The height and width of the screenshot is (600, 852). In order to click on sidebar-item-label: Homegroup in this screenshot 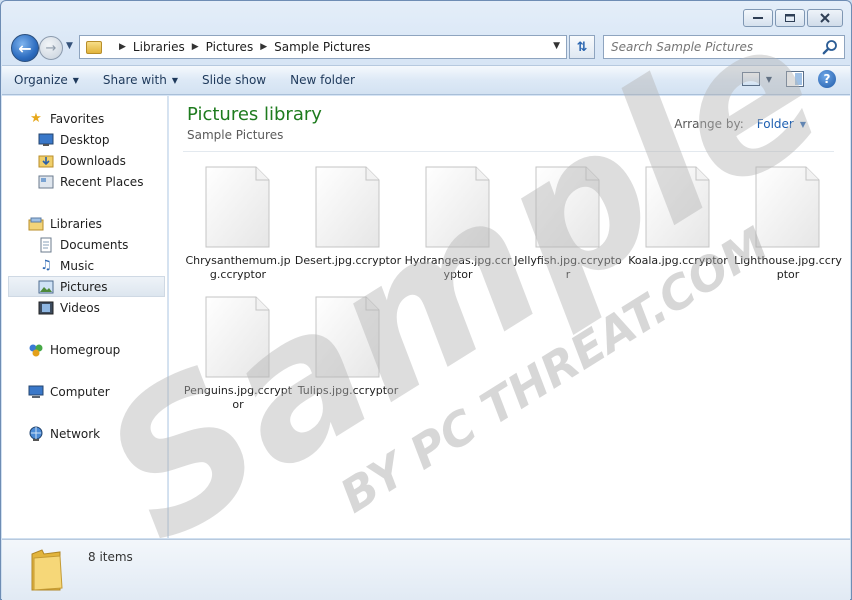, I will do `click(85, 349)`.